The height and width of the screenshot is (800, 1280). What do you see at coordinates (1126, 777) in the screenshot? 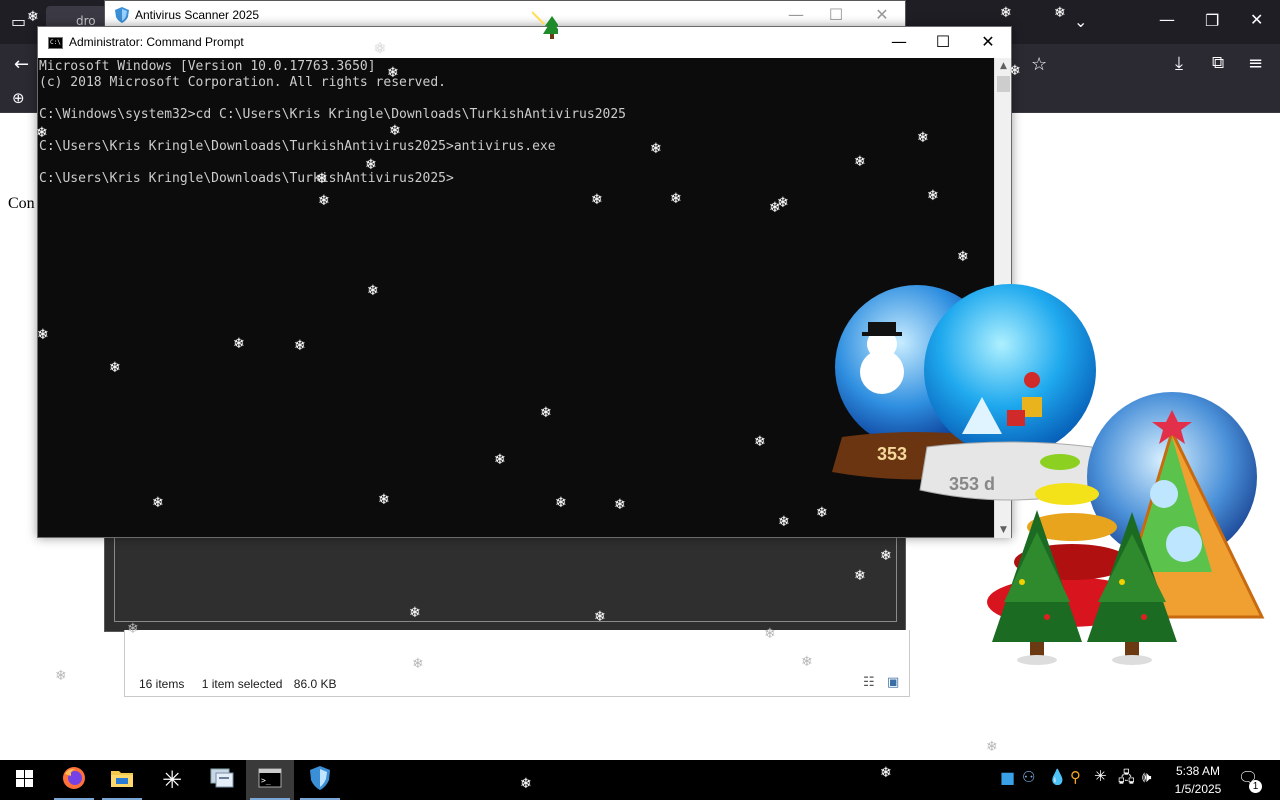
I see `tray-network-icon: 🖧` at bounding box center [1126, 777].